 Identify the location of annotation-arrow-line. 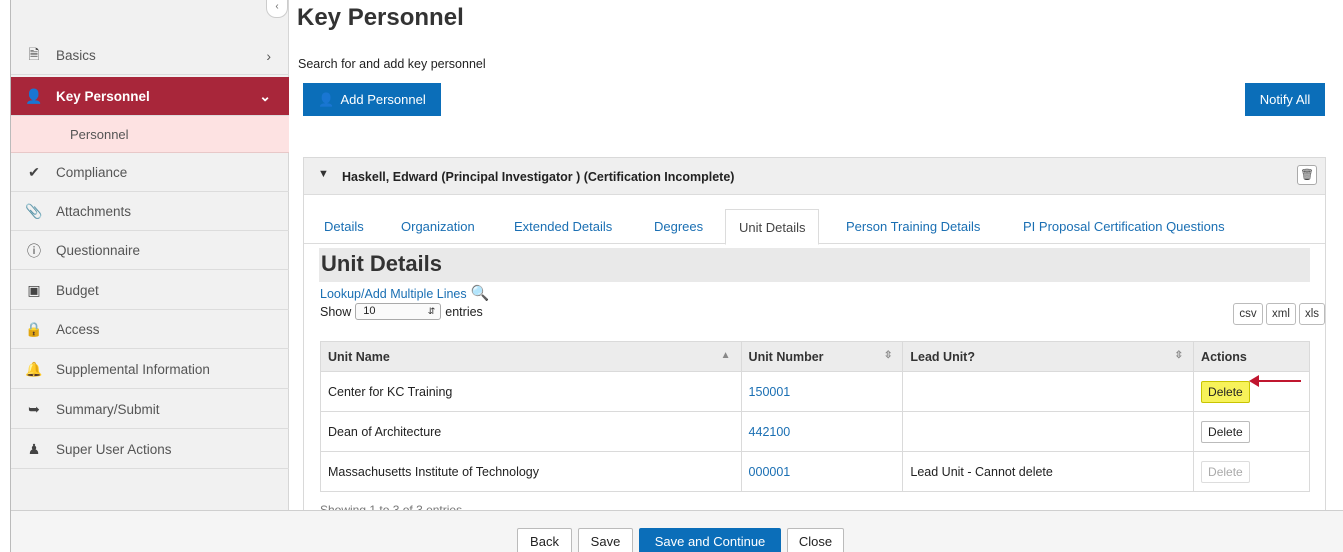
(1279, 381).